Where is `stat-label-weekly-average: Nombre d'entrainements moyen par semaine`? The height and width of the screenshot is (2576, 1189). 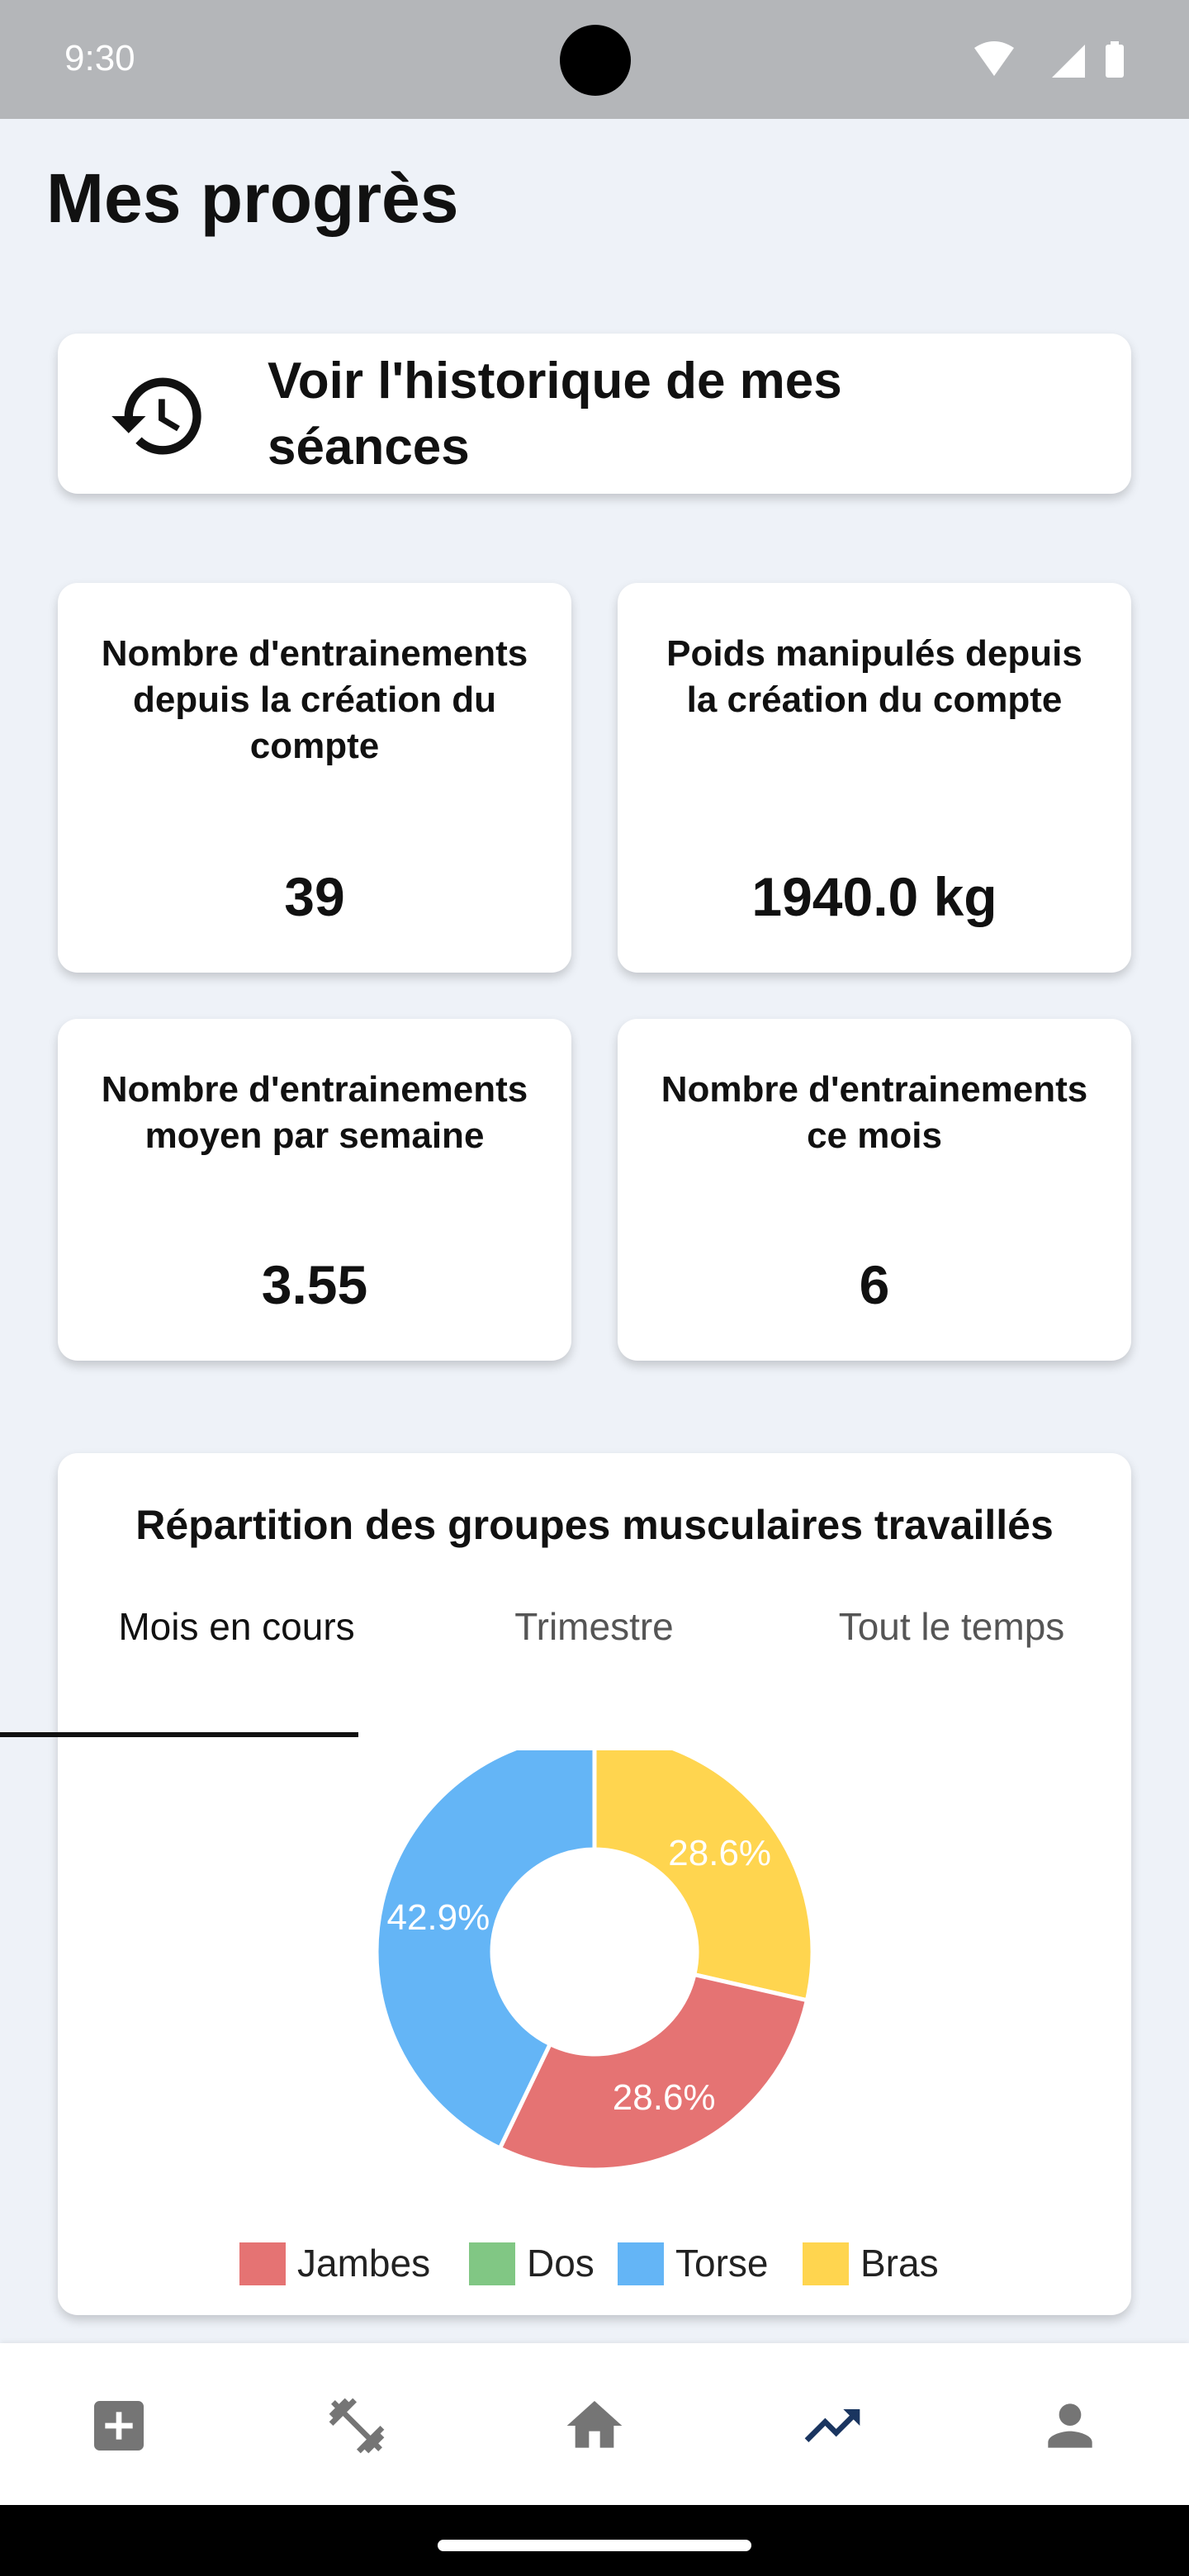 stat-label-weekly-average: Nombre d'entrainements moyen par semaine is located at coordinates (314, 1112).